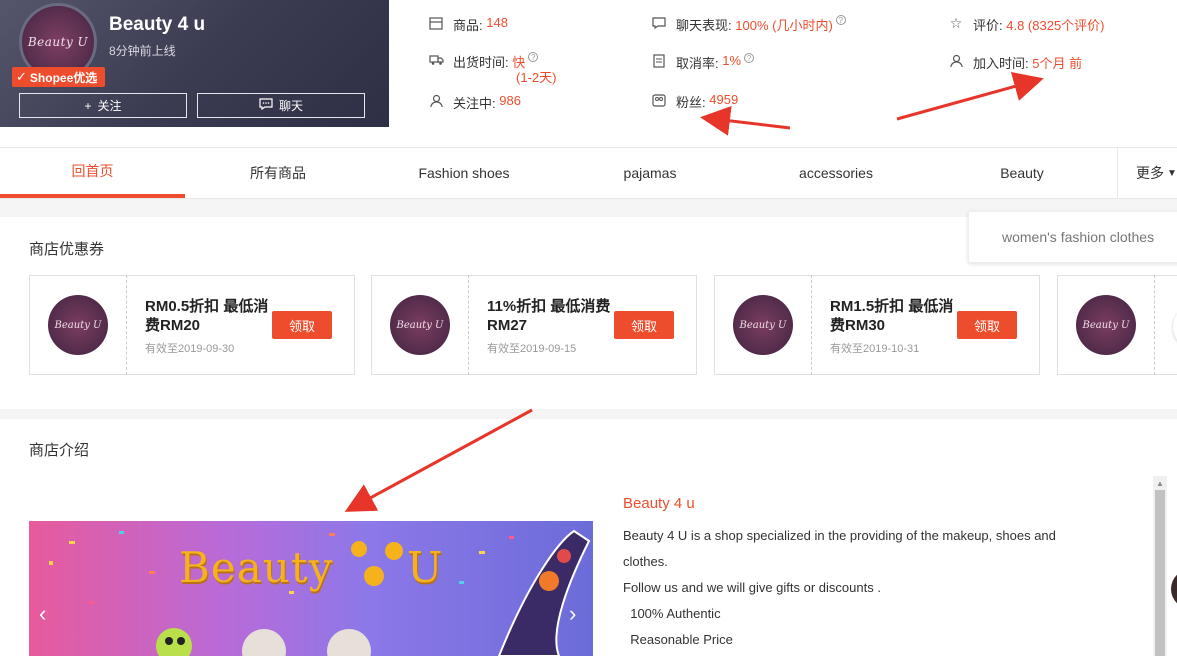  Describe the element at coordinates (588, 414) in the screenshot. I see `section-divider` at that location.